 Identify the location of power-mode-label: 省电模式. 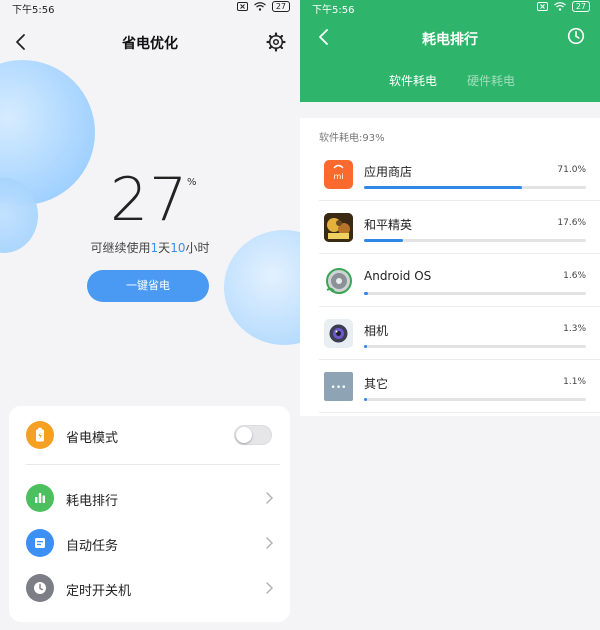
(92, 438).